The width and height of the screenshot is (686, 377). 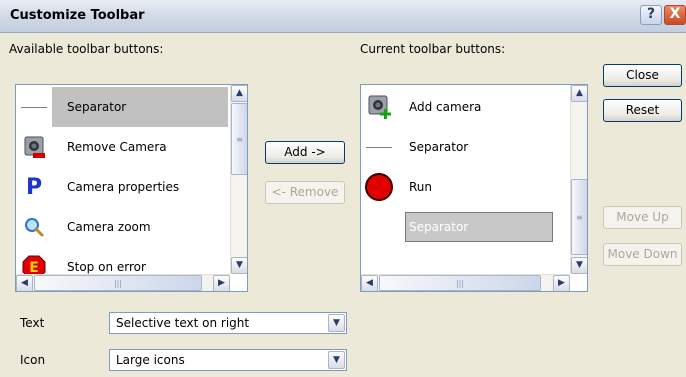 What do you see at coordinates (32, 323) in the screenshot?
I see `text-option-label: Text` at bounding box center [32, 323].